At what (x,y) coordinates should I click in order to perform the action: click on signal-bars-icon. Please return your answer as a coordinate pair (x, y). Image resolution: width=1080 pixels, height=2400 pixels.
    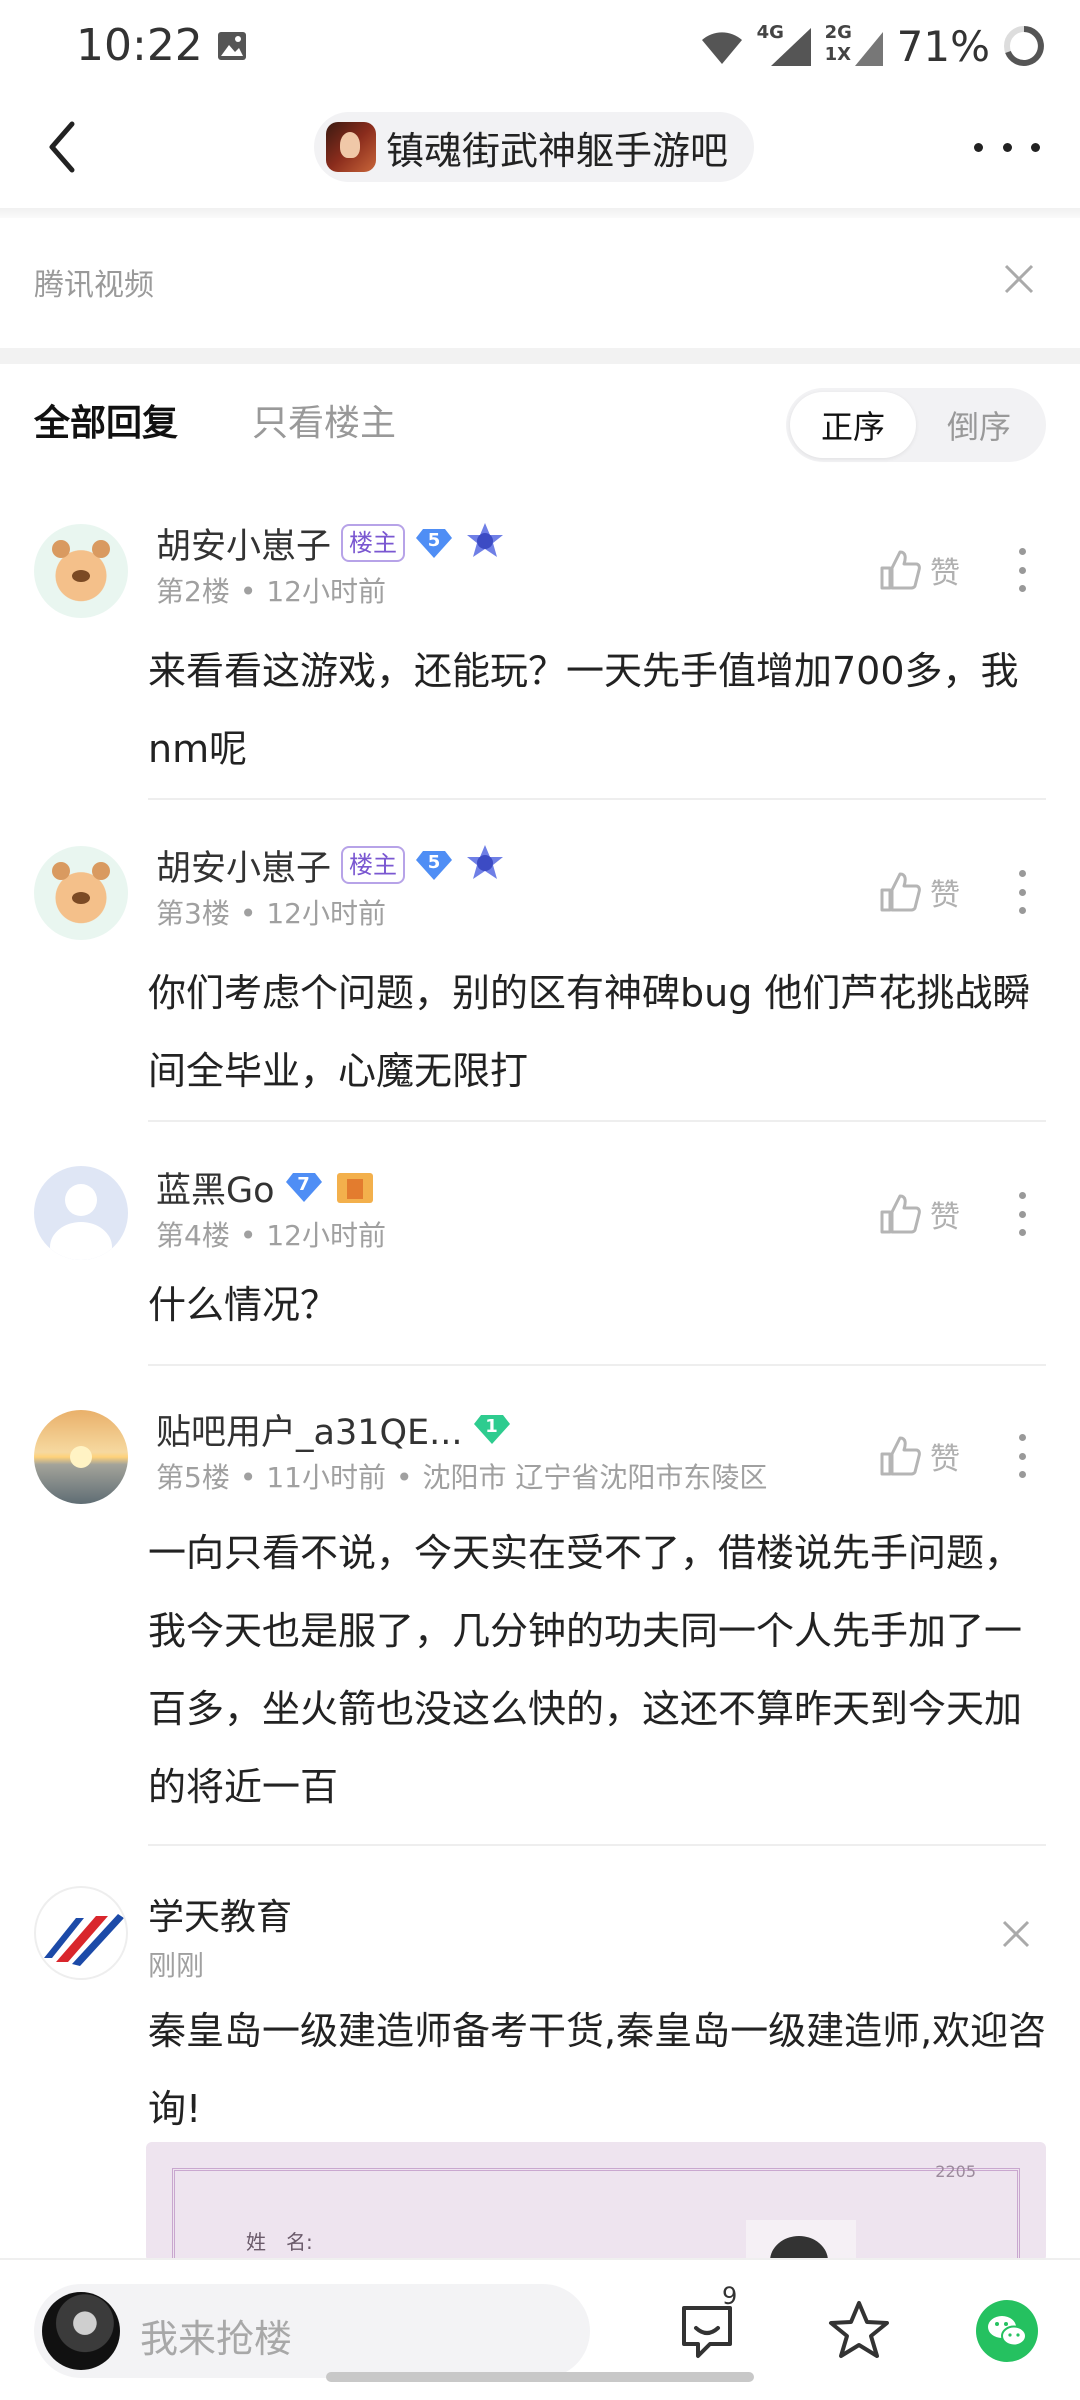
    Looking at the image, I should click on (790, 47).